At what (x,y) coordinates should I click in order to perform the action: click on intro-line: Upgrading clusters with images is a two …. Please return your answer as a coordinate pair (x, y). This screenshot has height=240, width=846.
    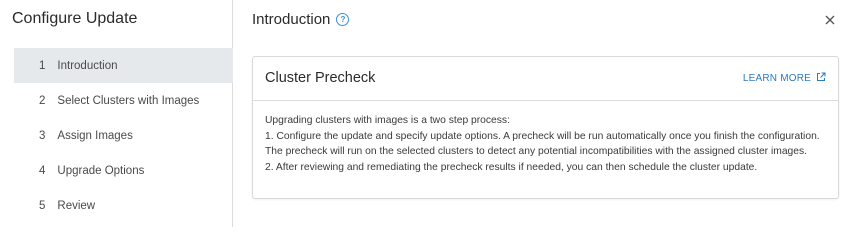
    Looking at the image, I should click on (387, 120).